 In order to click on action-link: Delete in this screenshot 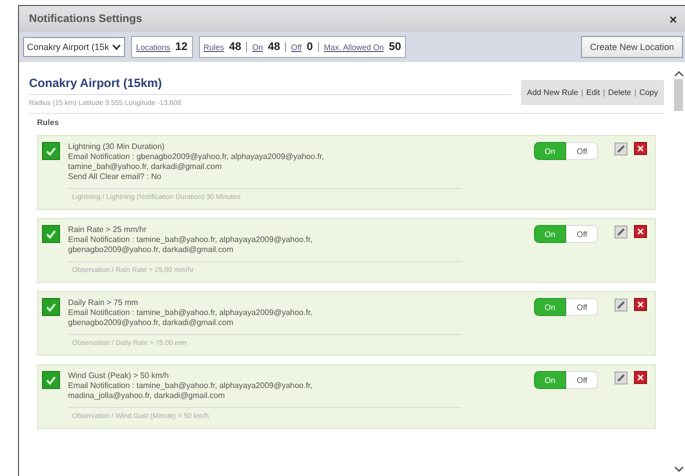, I will do `click(620, 92)`.